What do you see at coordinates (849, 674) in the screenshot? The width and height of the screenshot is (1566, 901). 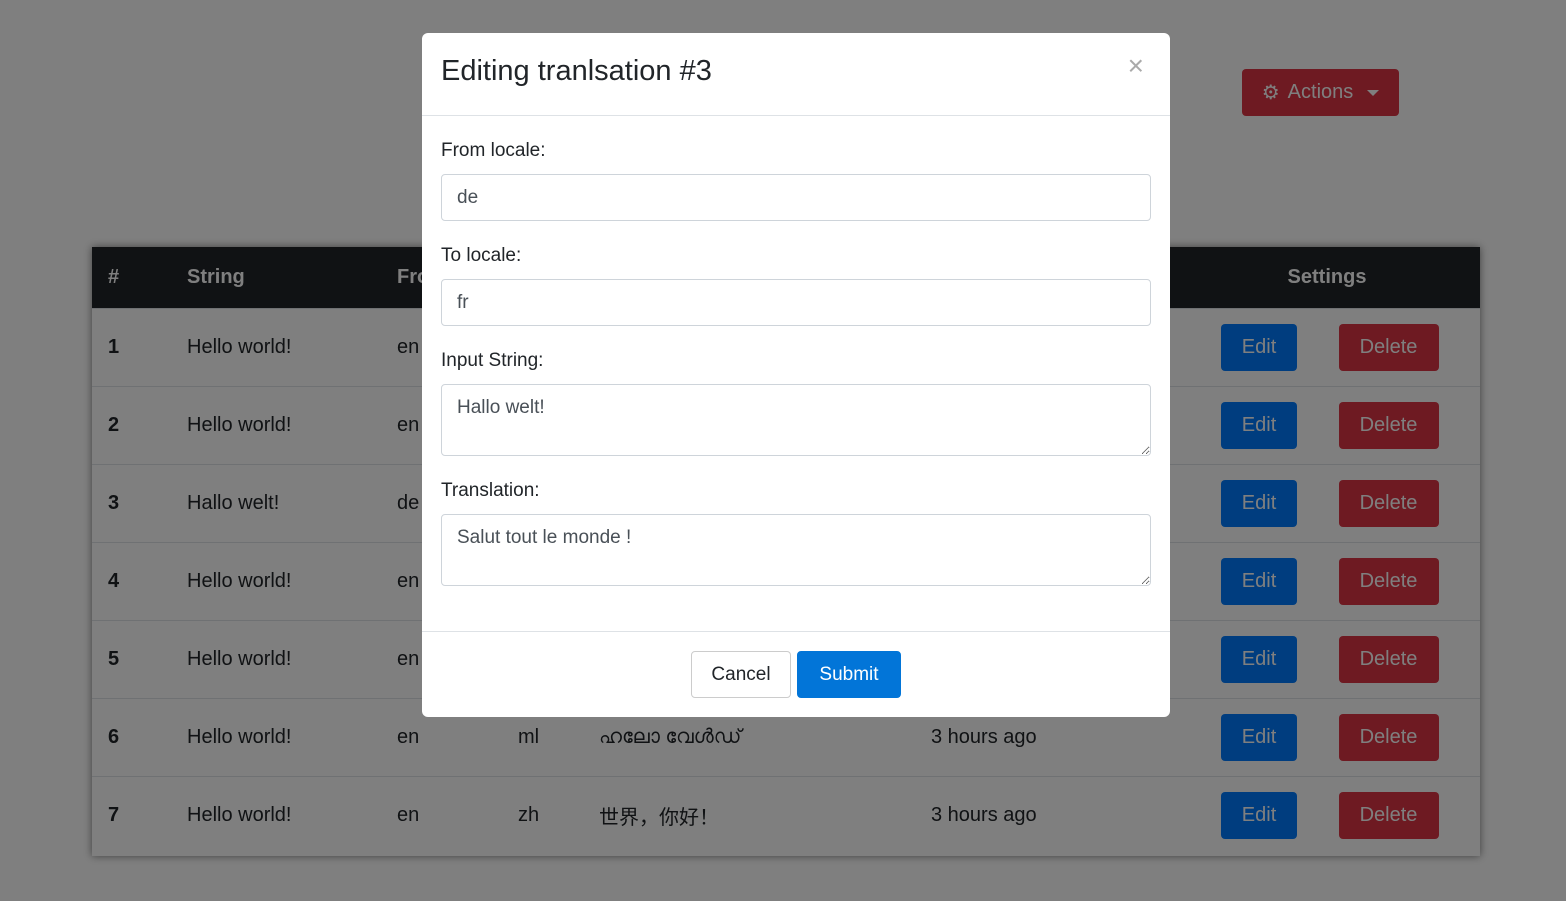 I see `submit-button: Submit` at bounding box center [849, 674].